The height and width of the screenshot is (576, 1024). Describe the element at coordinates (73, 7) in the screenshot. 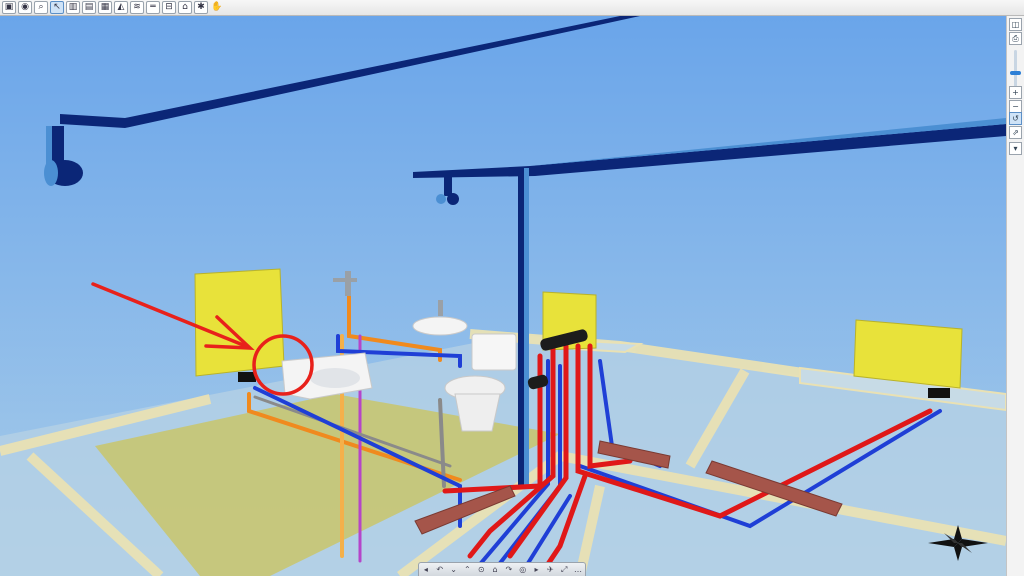

I see `building-icon: ▥` at that location.